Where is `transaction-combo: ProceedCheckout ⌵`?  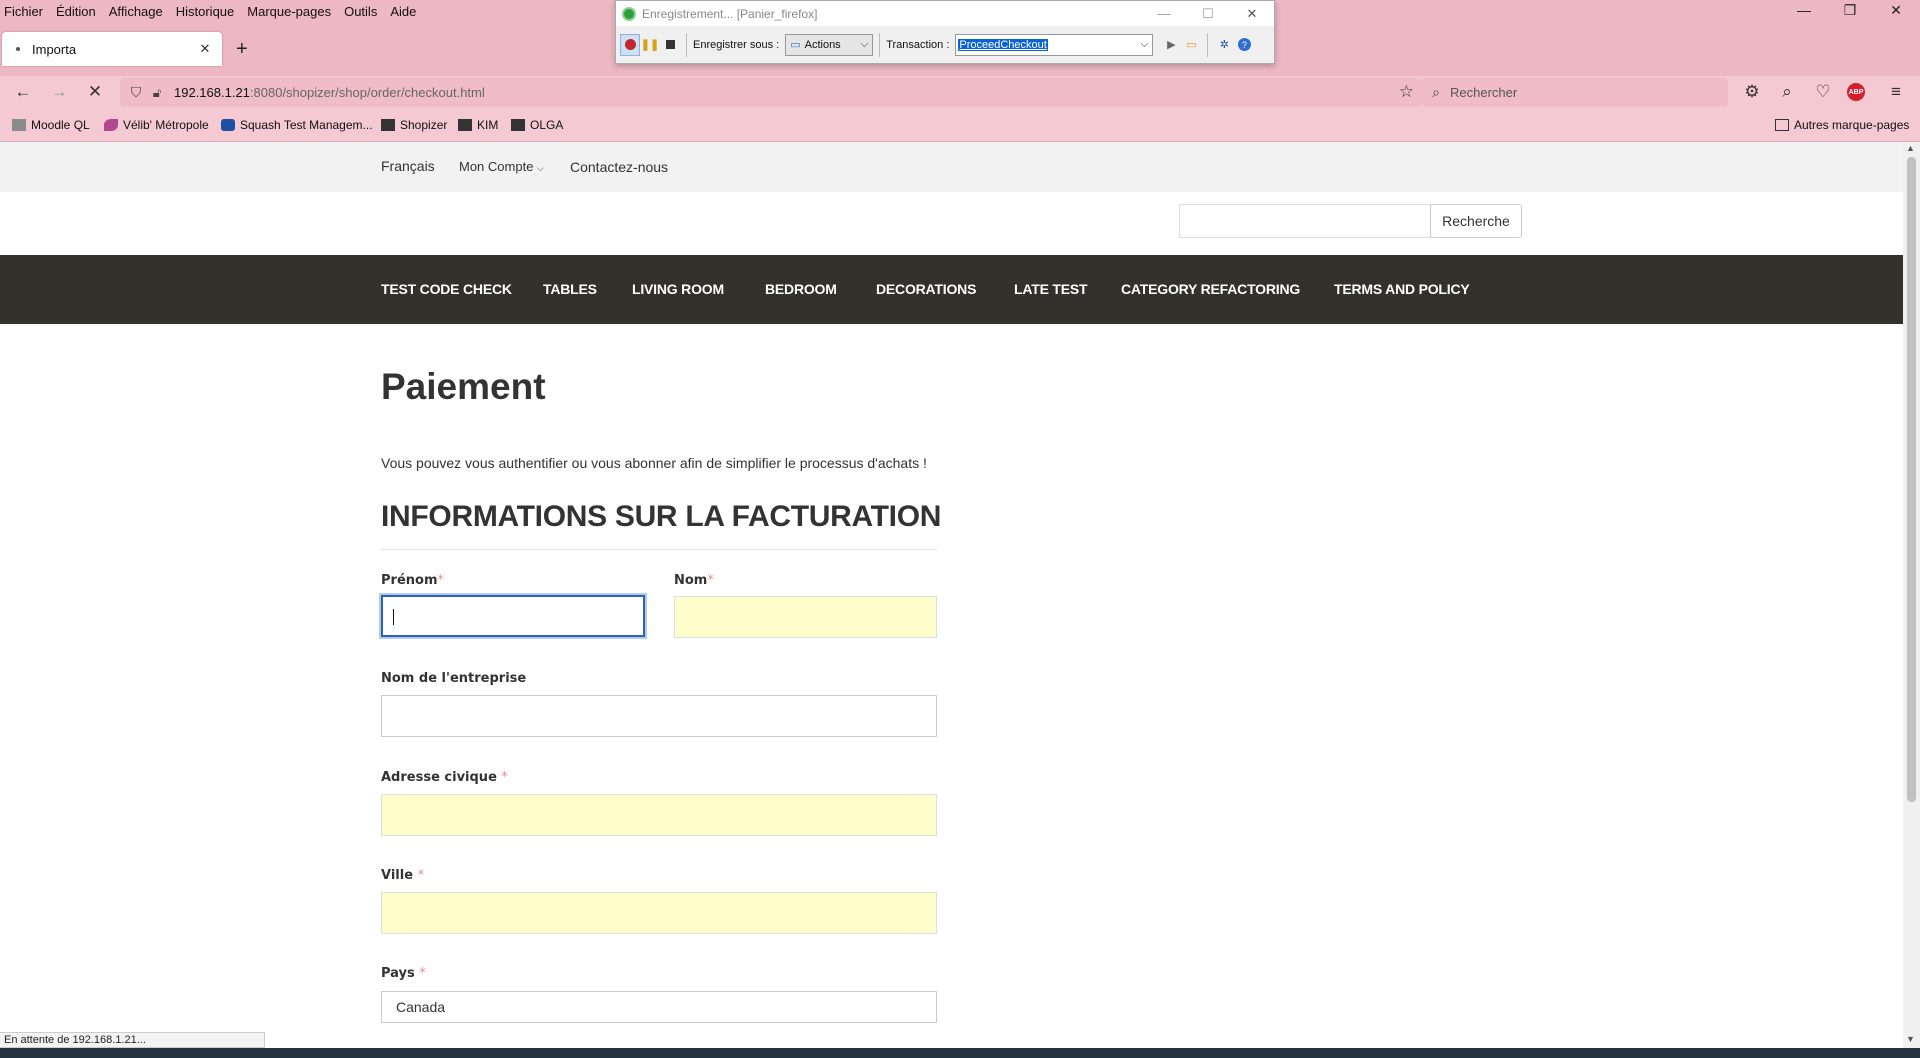
transaction-combo: ProceedCheckout ⌵ is located at coordinates (1054, 44).